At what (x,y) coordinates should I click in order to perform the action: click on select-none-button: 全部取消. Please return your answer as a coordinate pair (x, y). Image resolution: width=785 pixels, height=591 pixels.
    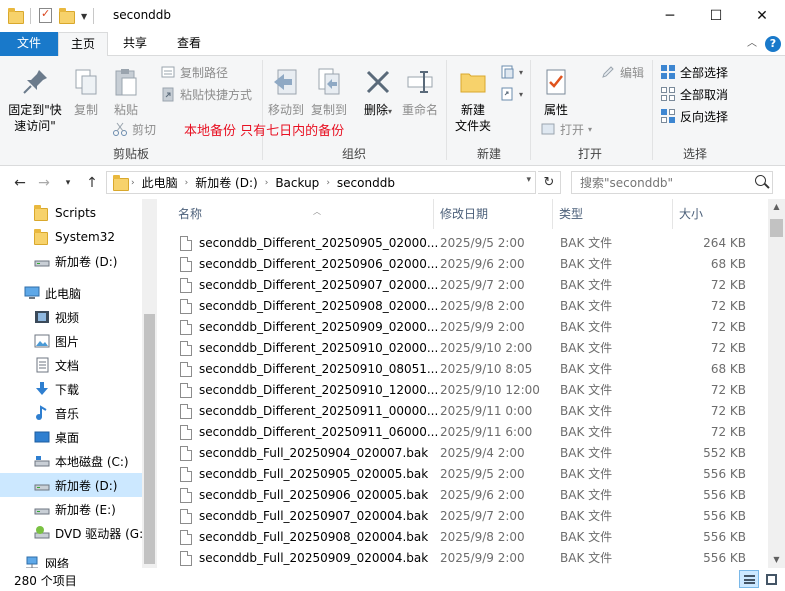
    Looking at the image, I should click on (694, 94).